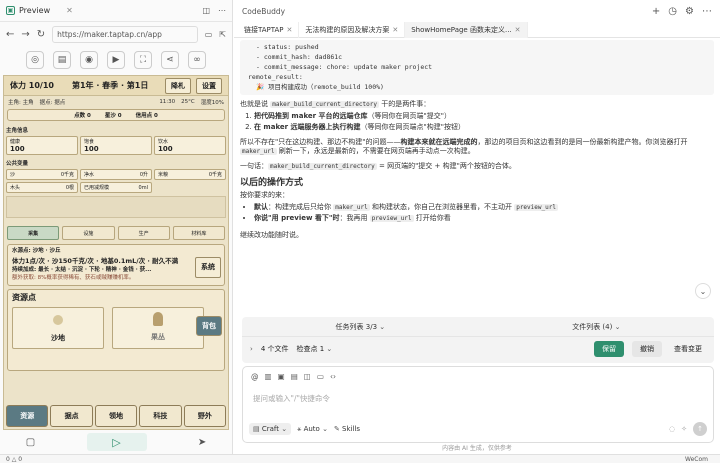 This screenshot has height=463, width=720. Describe the element at coordinates (294, 376) in the screenshot. I see `file-icon: ▤` at that location.